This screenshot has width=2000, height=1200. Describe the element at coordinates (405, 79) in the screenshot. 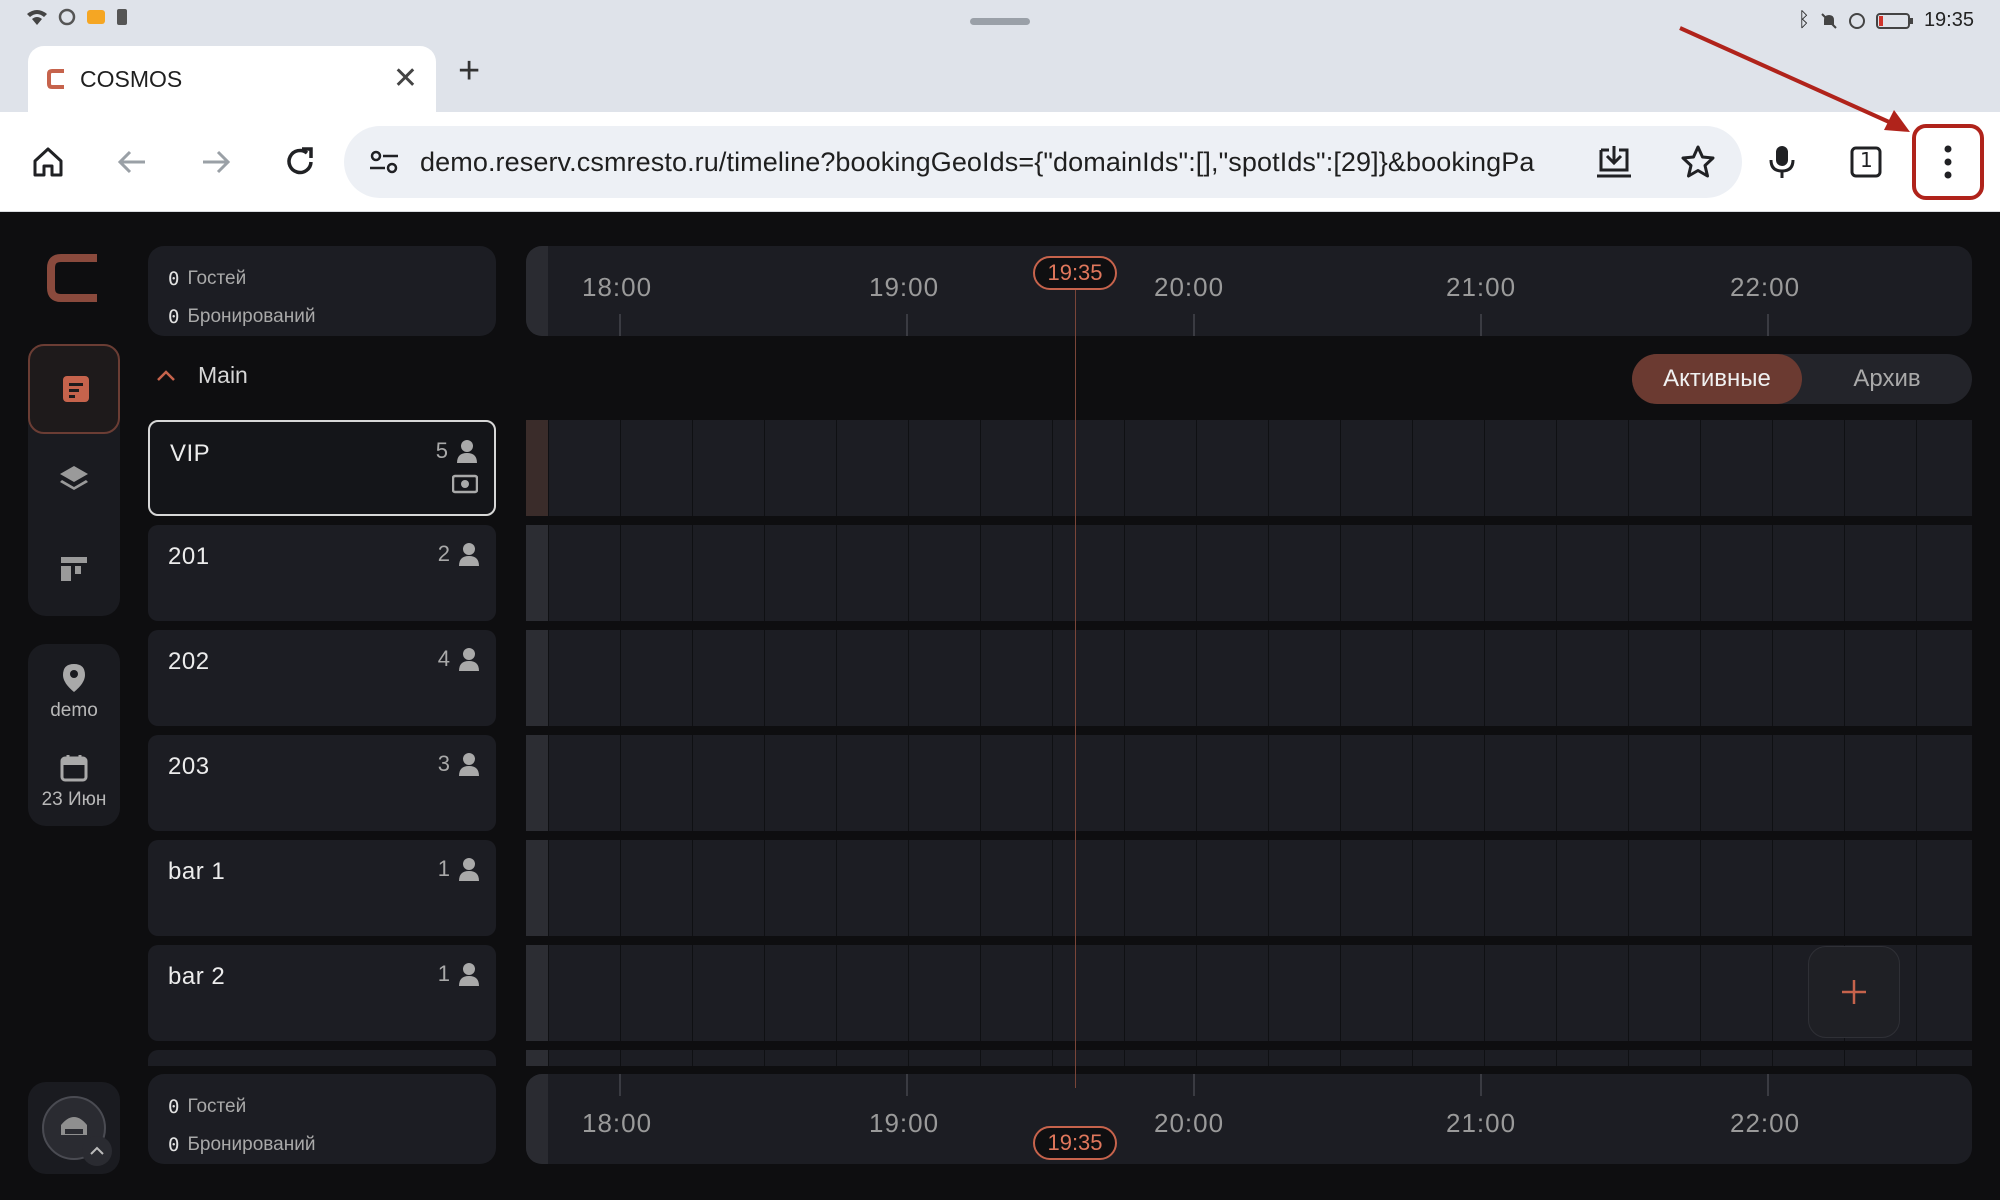

I see `tab-close-button: ✕` at that location.